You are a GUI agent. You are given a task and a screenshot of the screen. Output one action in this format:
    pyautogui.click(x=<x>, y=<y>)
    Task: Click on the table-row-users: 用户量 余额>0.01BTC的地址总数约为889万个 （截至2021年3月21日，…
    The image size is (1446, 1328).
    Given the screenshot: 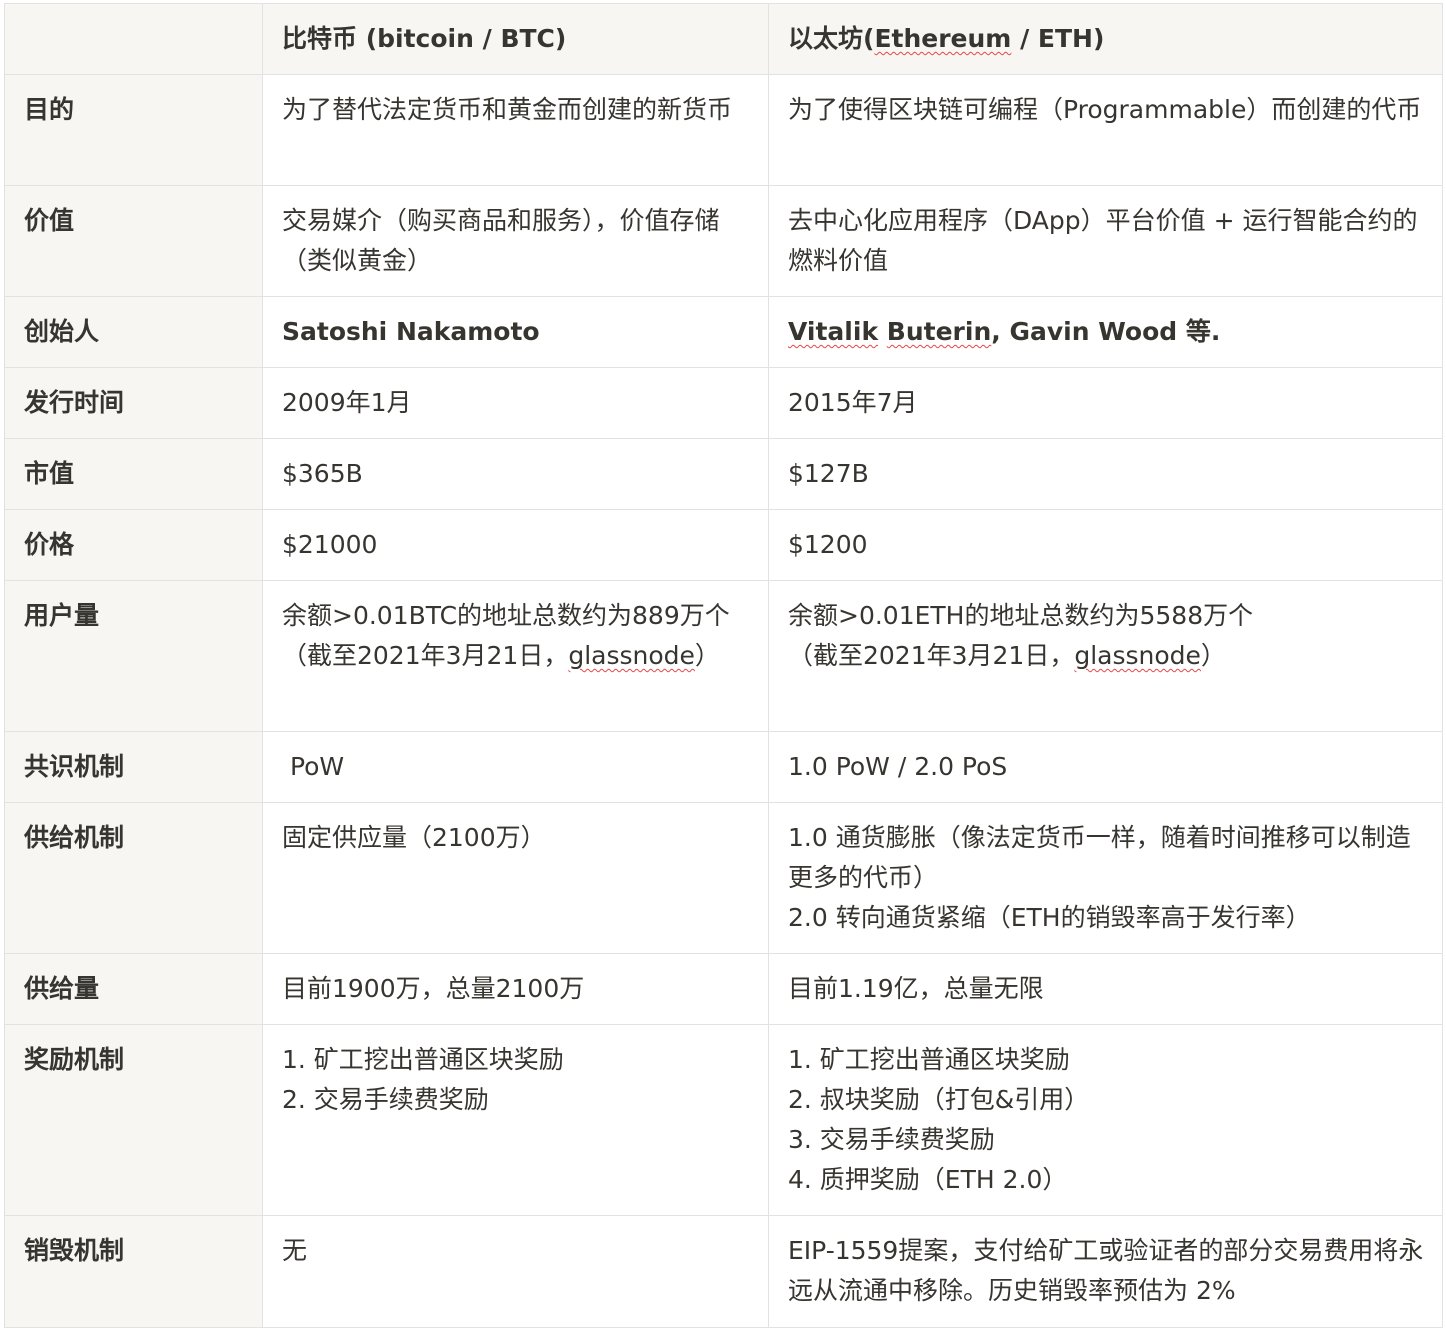 What is the action you would take?
    pyautogui.click(x=723, y=656)
    